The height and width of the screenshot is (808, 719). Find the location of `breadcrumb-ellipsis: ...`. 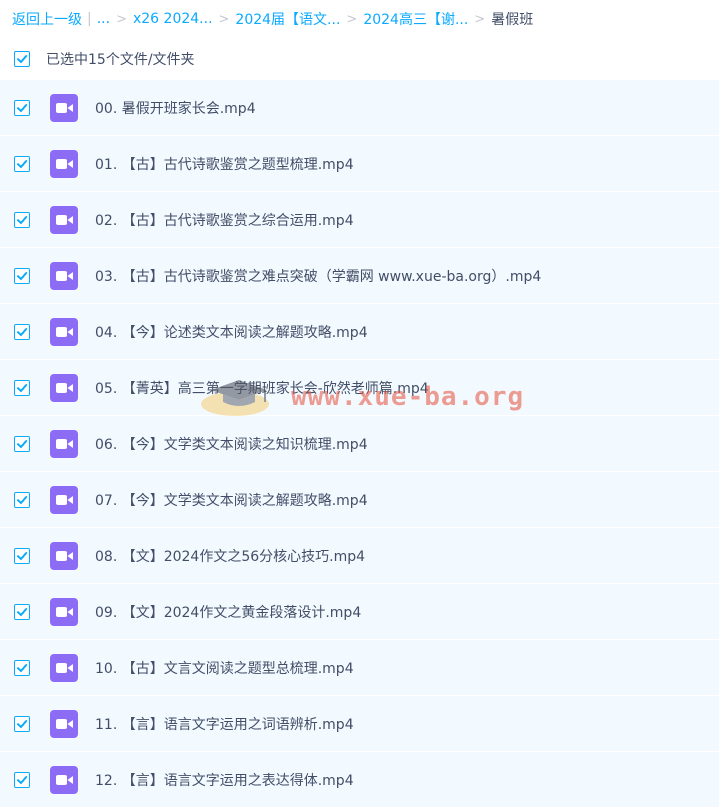

breadcrumb-ellipsis: ... is located at coordinates (103, 19).